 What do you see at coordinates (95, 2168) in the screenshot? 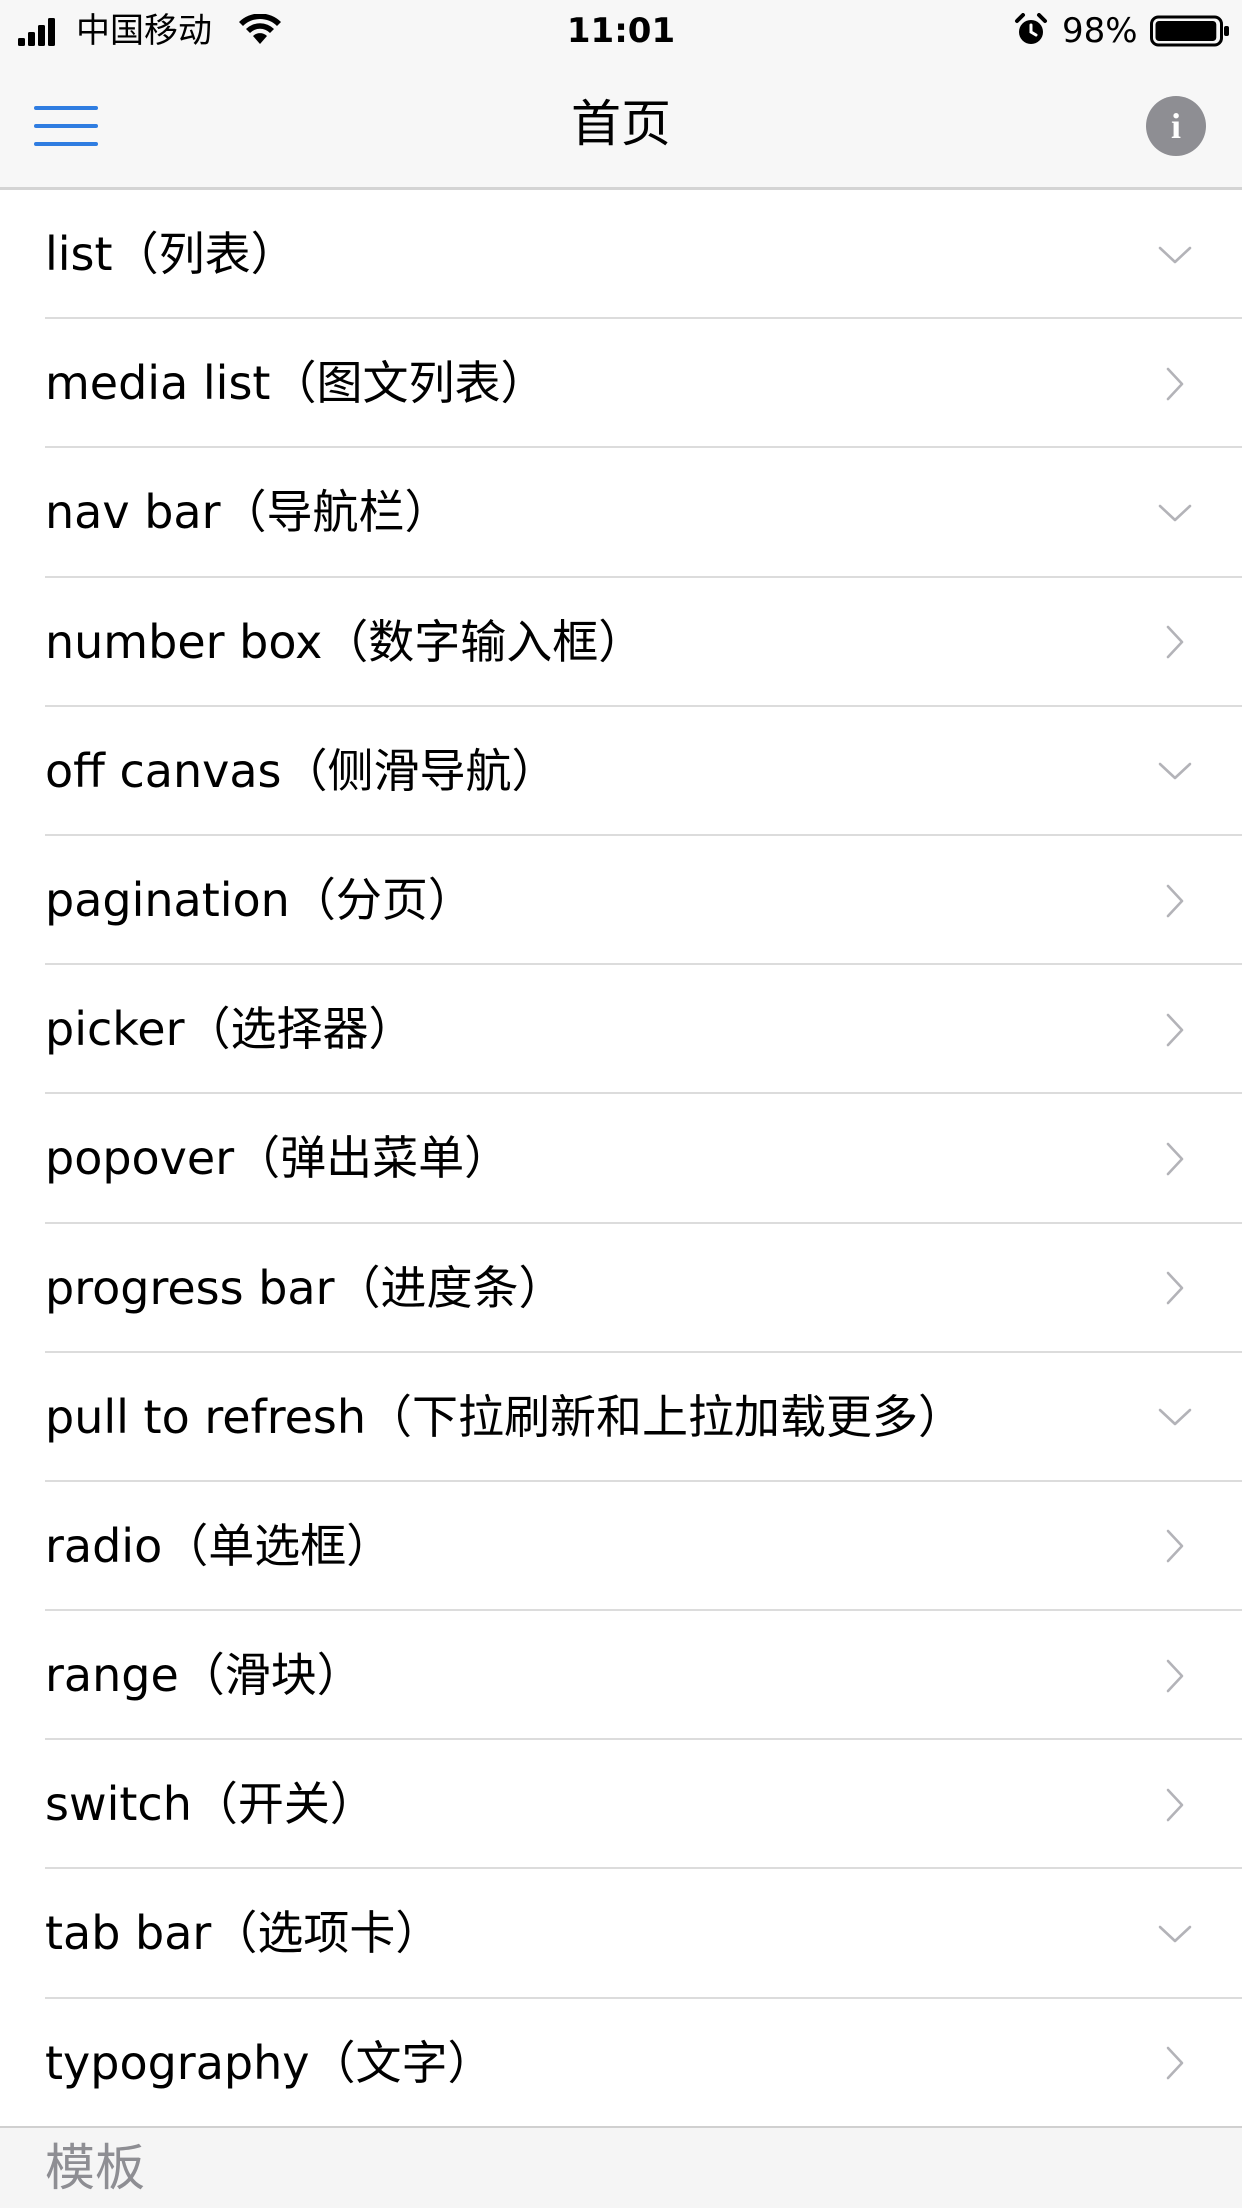
I see `section-title-templates: 模板` at bounding box center [95, 2168].